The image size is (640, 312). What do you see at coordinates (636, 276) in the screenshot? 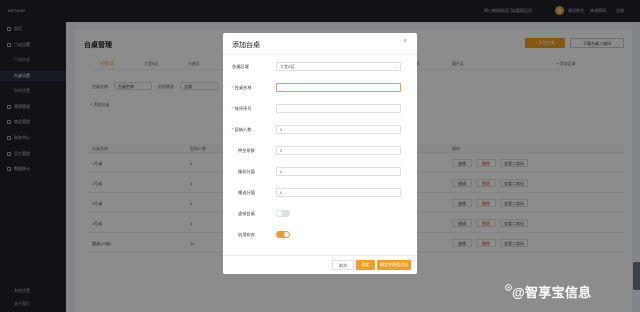
I see `side-float-tab` at bounding box center [636, 276].